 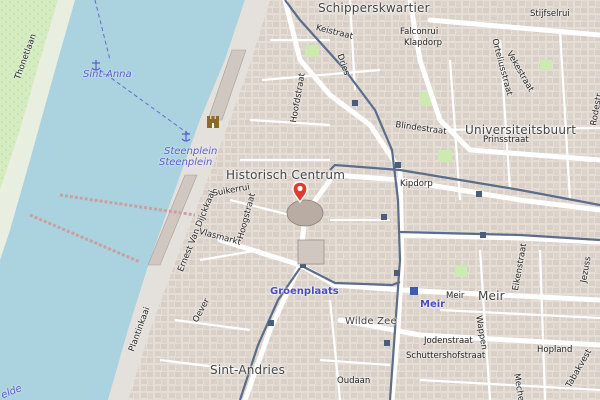 I want to click on district-label: Sint-Andries, so click(x=248, y=370).